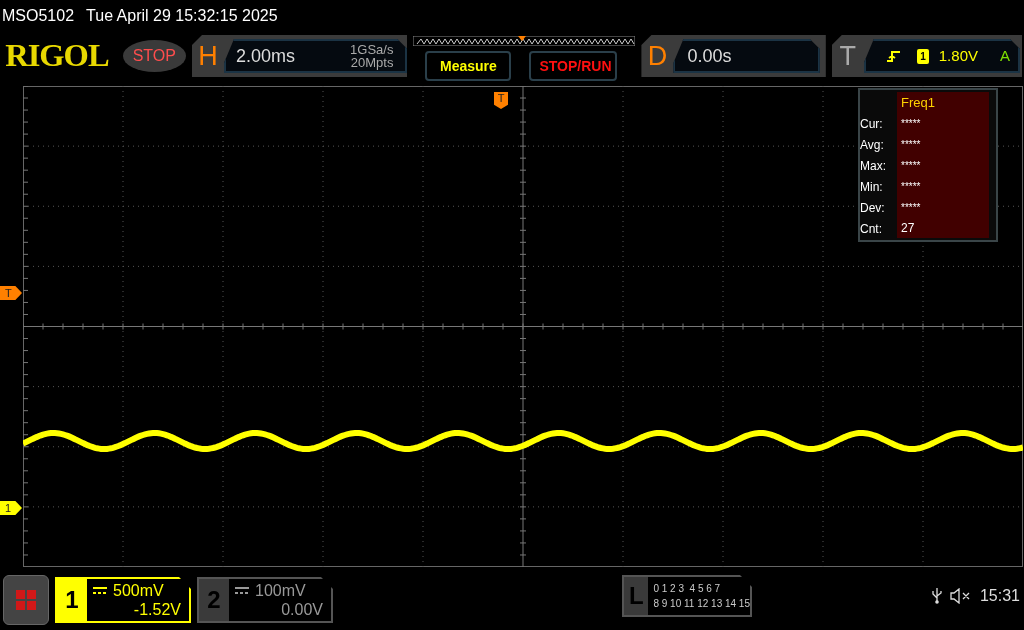  What do you see at coordinates (657, 56) in the screenshot?
I see `delay-label: D` at bounding box center [657, 56].